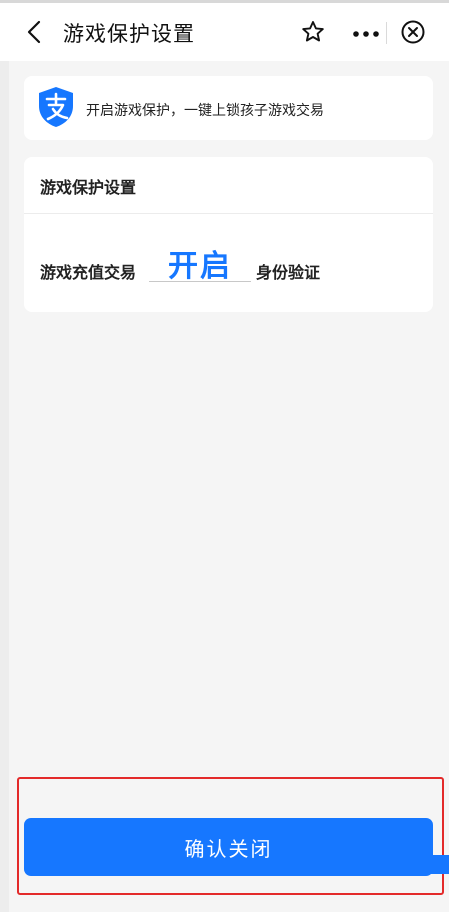 The height and width of the screenshot is (912, 449). What do you see at coordinates (288, 272) in the screenshot?
I see `identity-verification-label: 身份验证` at bounding box center [288, 272].